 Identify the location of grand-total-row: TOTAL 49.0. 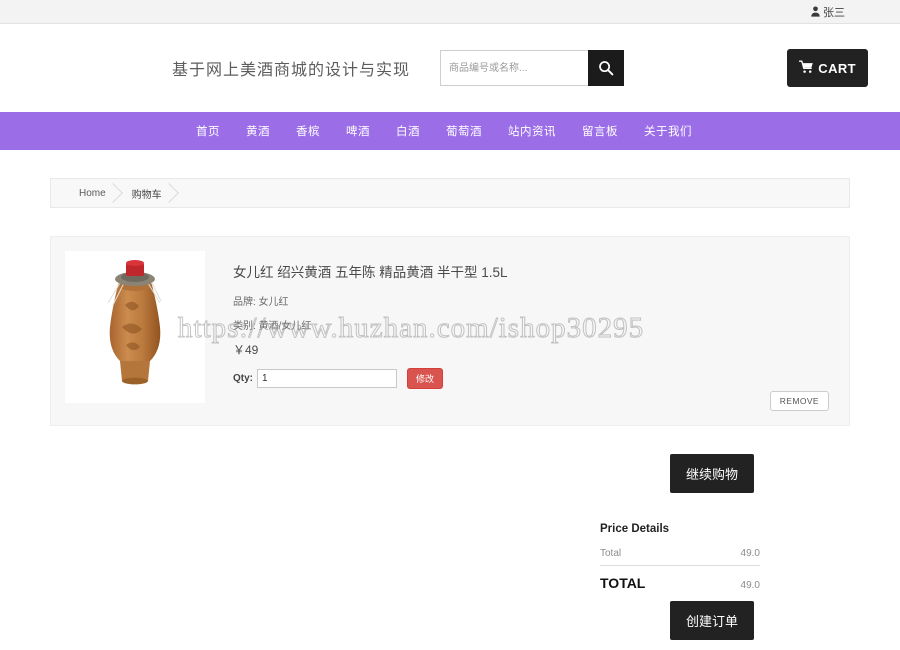
(680, 583).